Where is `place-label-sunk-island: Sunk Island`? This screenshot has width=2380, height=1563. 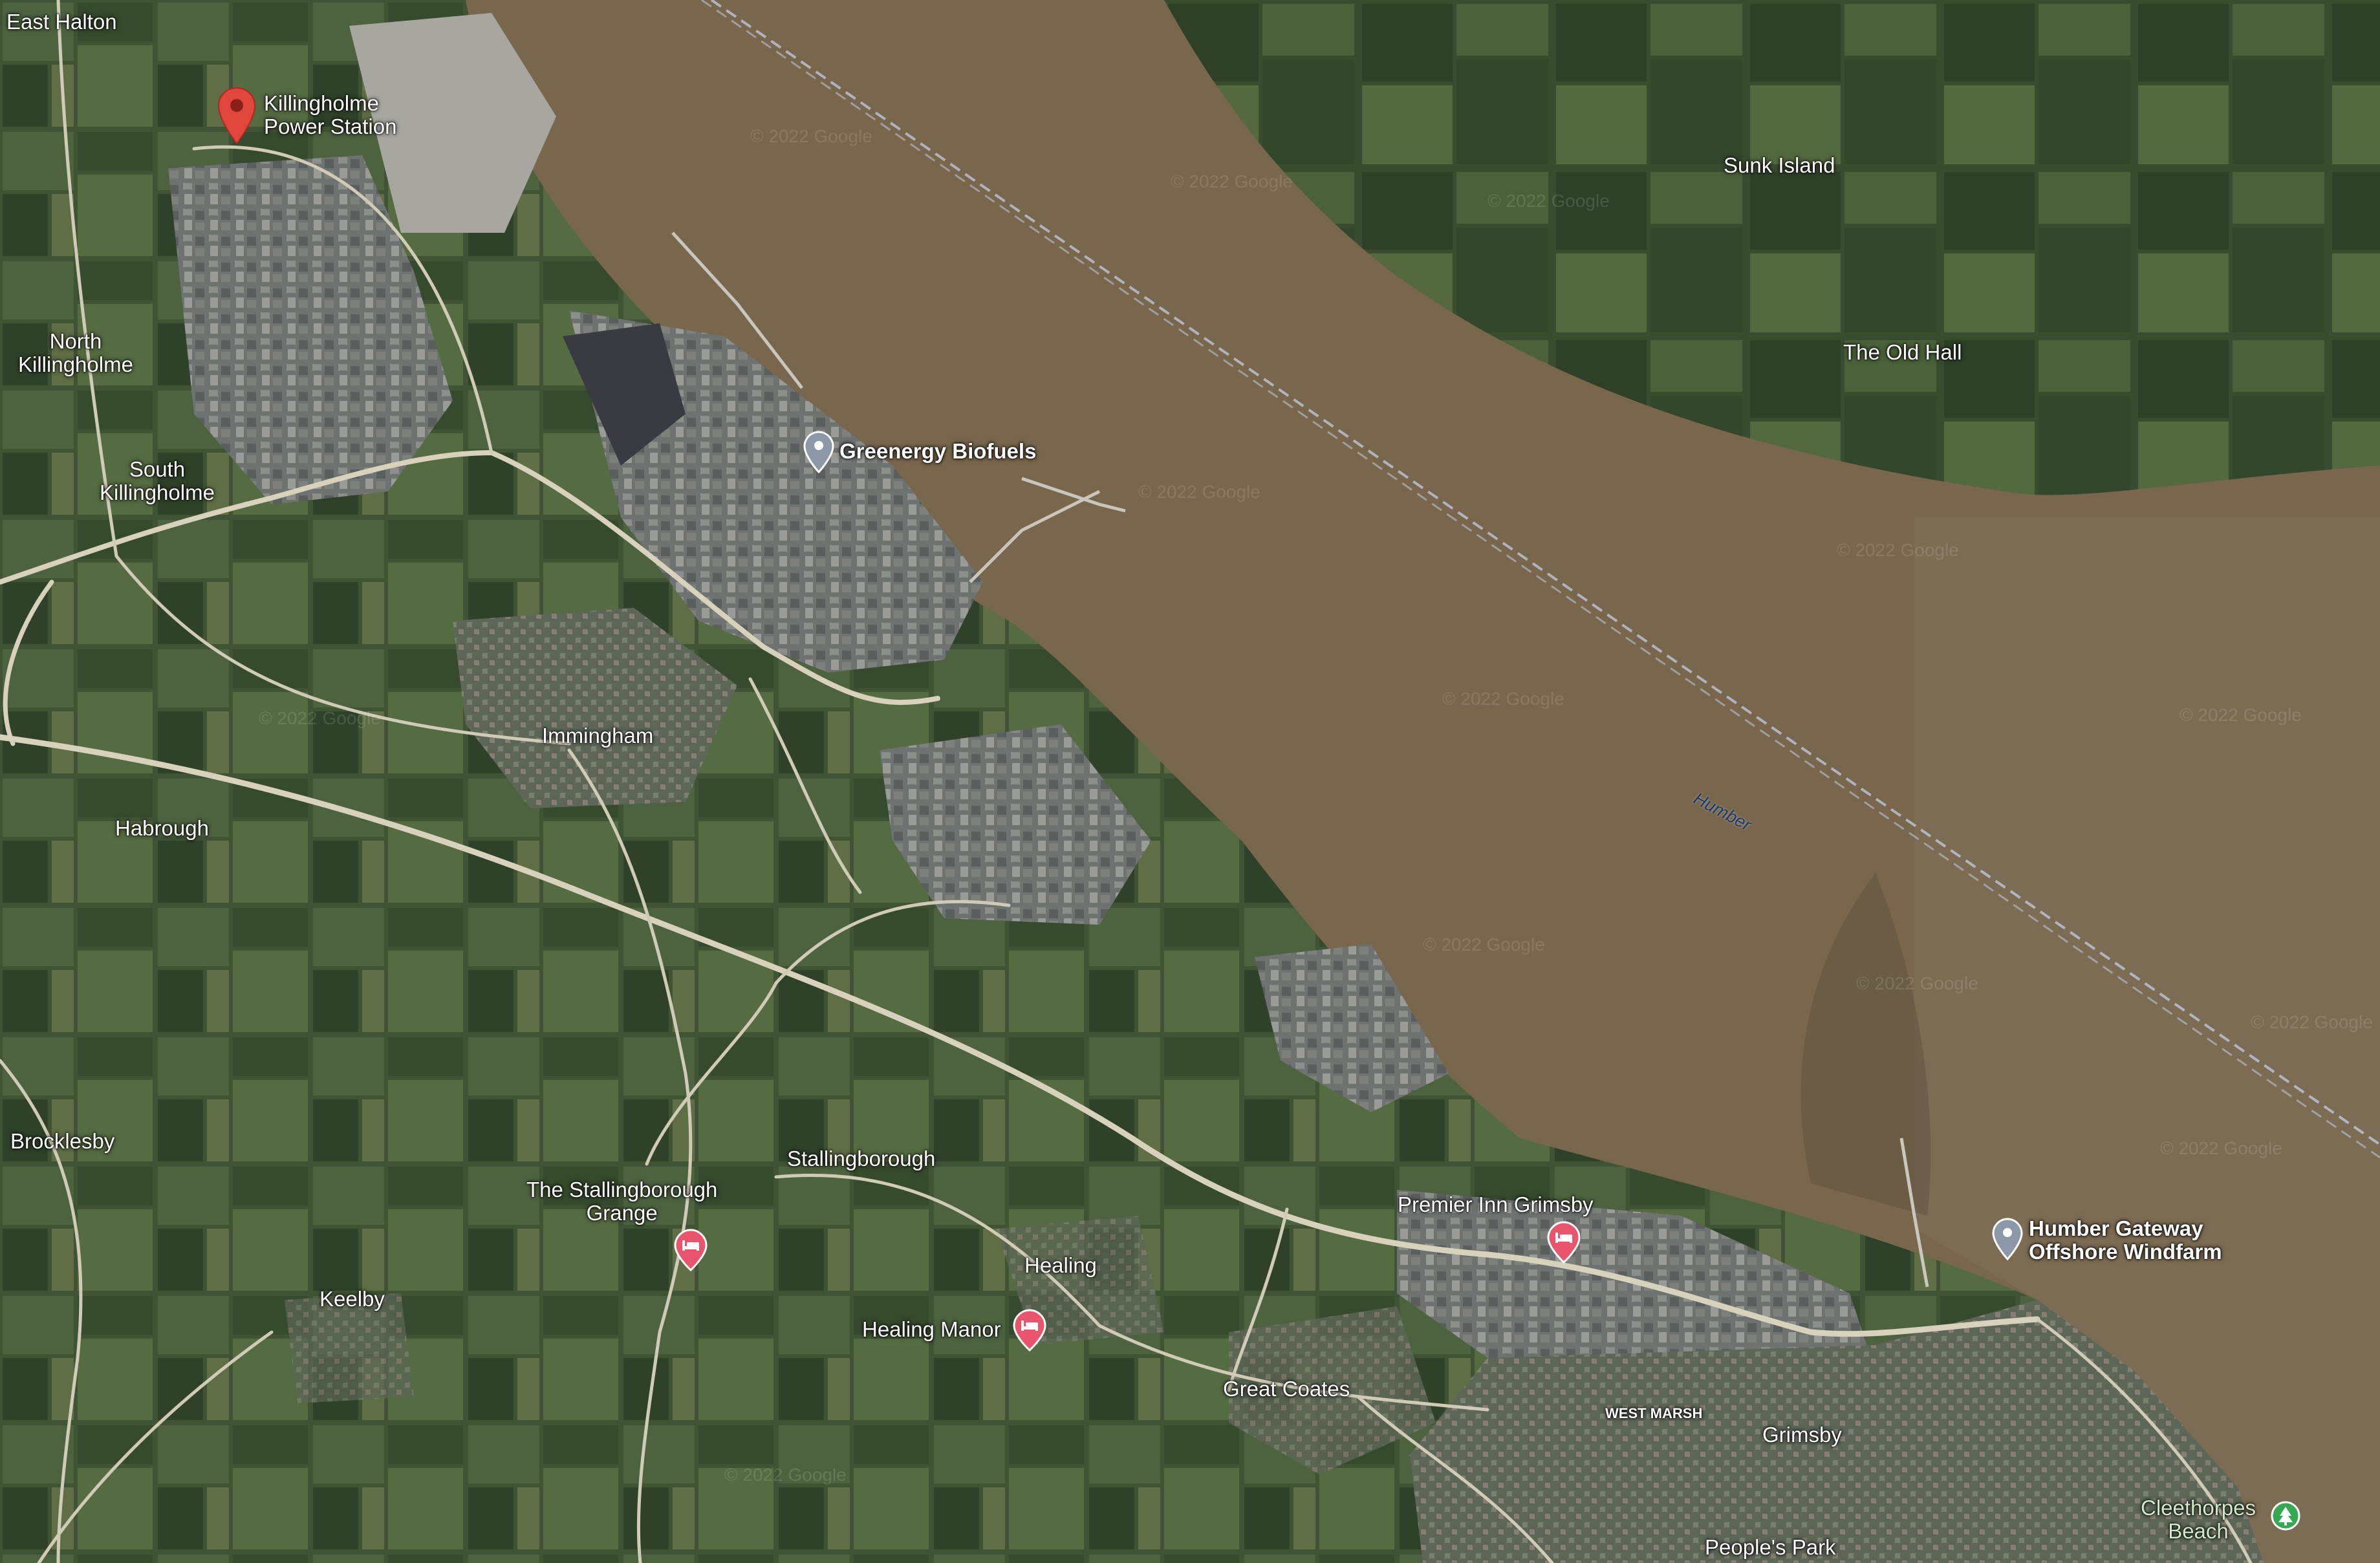
place-label-sunk-island: Sunk Island is located at coordinates (1780, 165).